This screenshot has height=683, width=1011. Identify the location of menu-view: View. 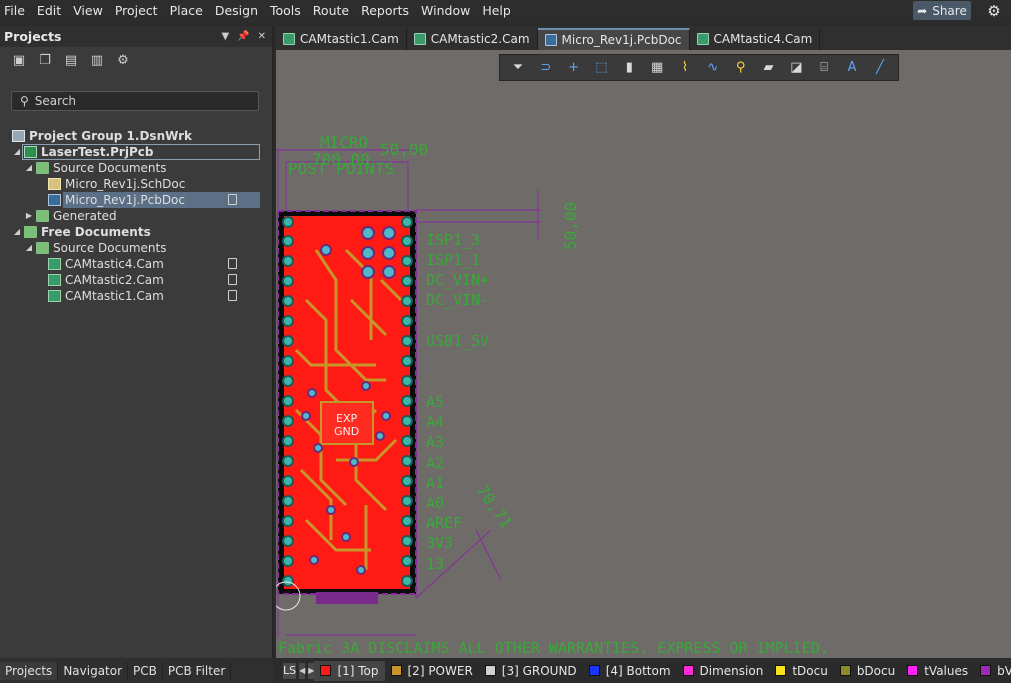
(88, 11).